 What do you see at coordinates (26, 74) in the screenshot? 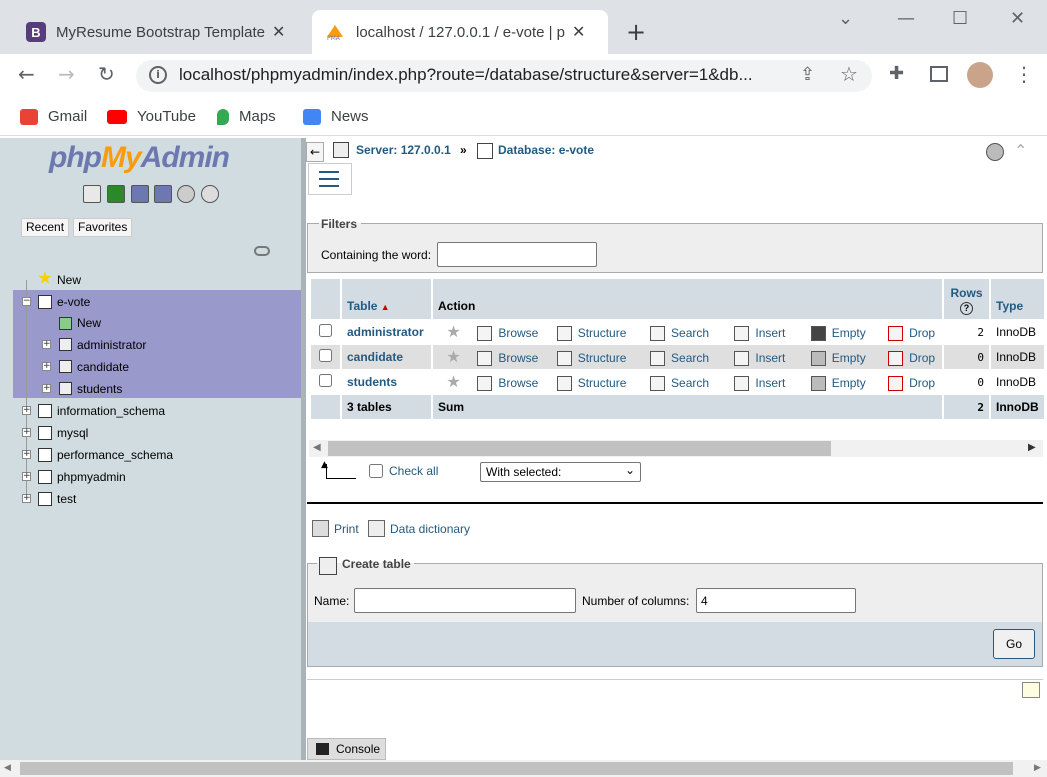
I see `back-icon: ←` at bounding box center [26, 74].